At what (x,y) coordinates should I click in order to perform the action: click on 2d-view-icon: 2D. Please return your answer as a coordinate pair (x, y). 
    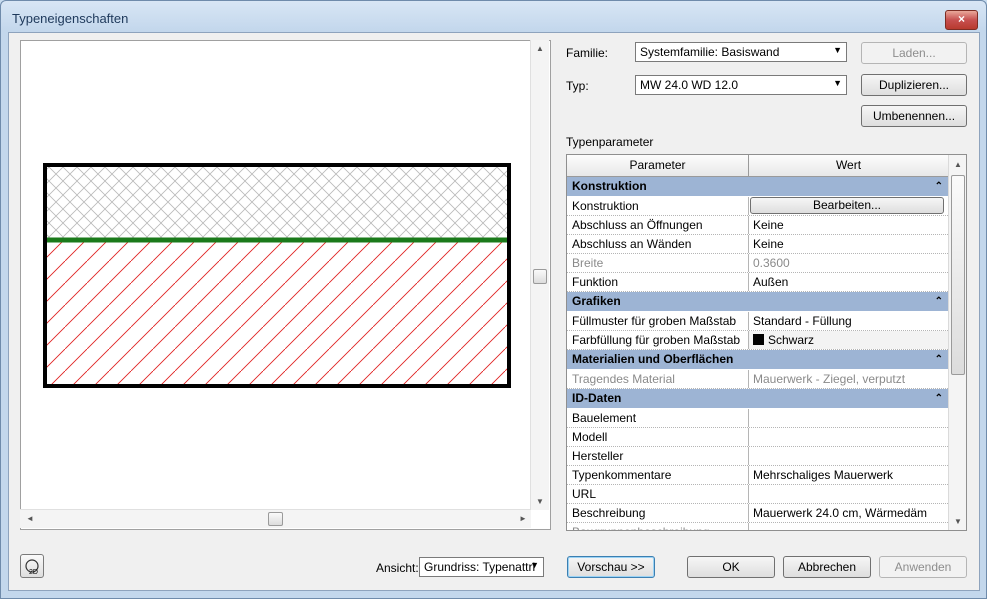
    Looking at the image, I should click on (32, 566).